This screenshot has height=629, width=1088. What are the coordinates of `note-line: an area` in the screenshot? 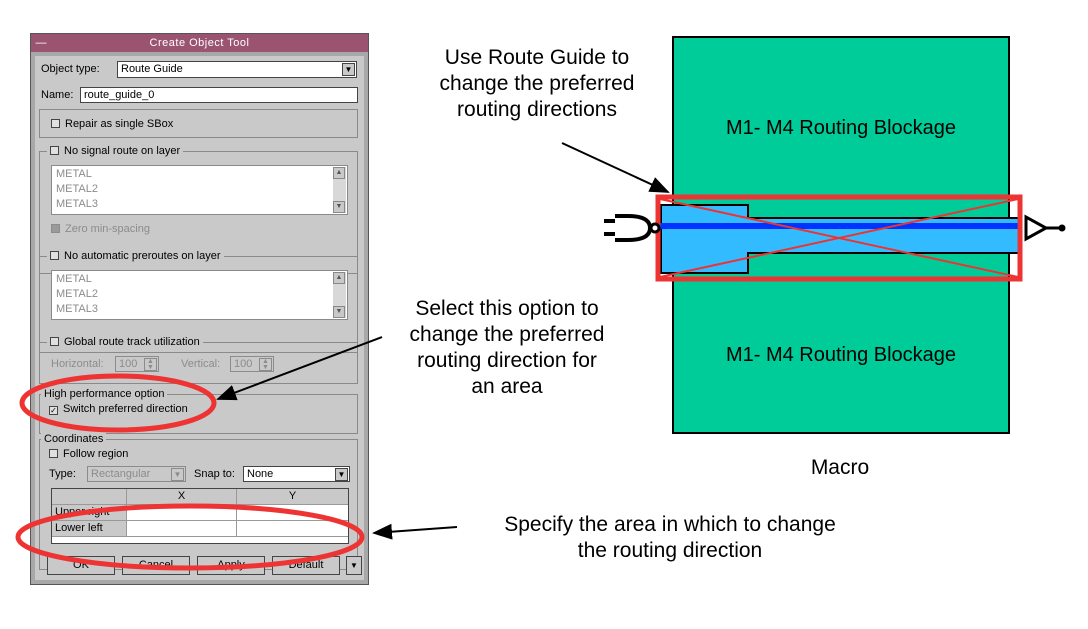 It's located at (507, 386).